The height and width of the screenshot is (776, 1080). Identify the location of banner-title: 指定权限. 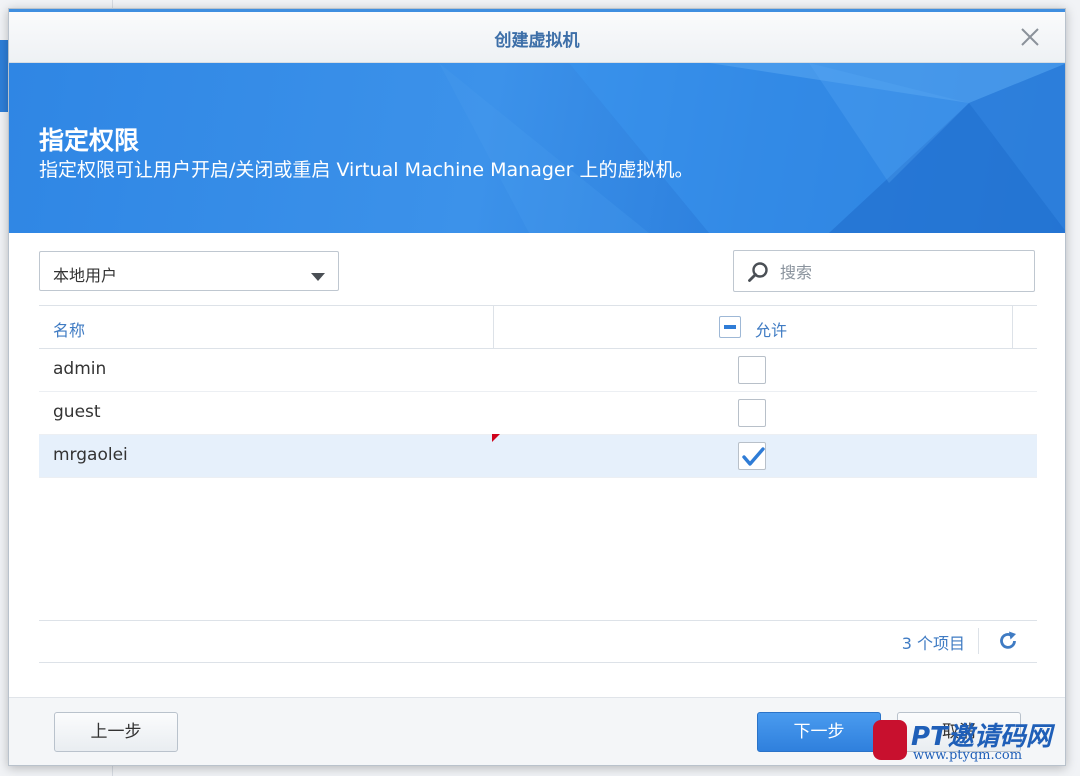
(89, 140).